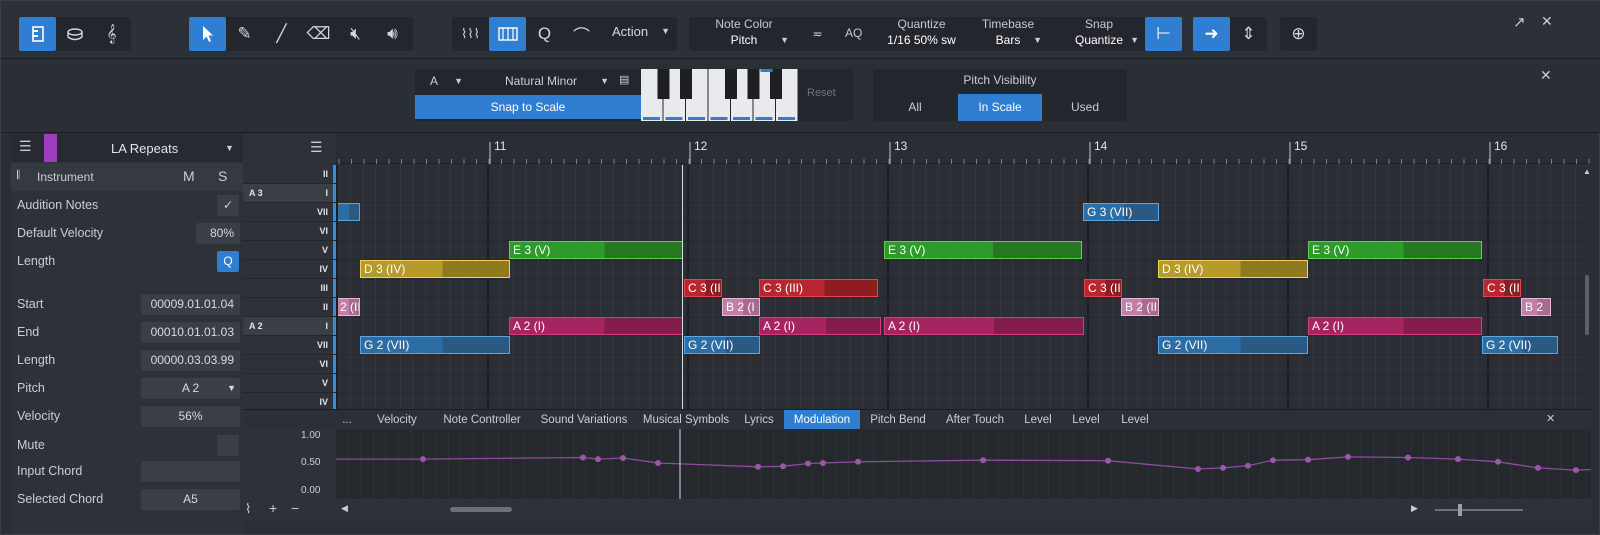 The image size is (1600, 535). What do you see at coordinates (482, 420) in the screenshot?
I see `automation-tab: Note Controller` at bounding box center [482, 420].